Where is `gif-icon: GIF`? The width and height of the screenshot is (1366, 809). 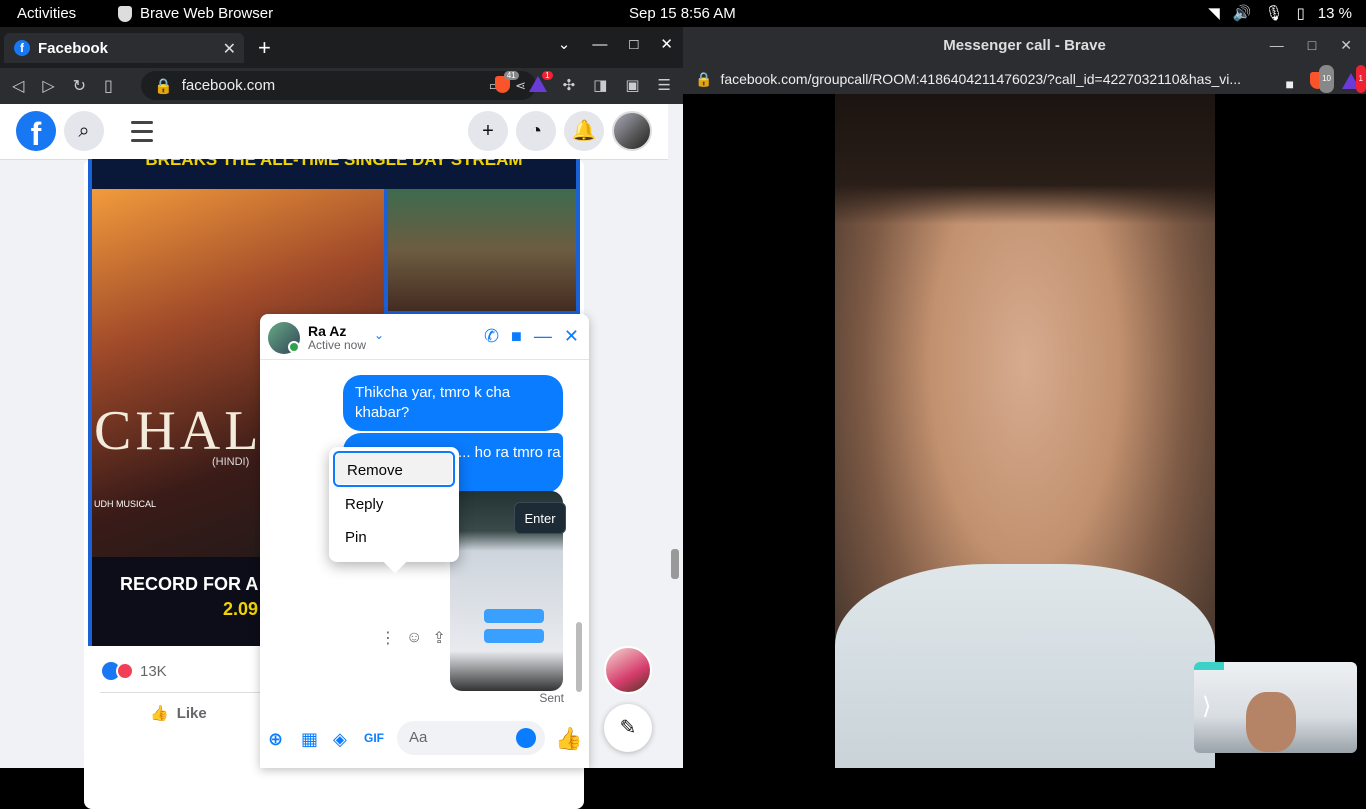 gif-icon: GIF is located at coordinates (374, 738).